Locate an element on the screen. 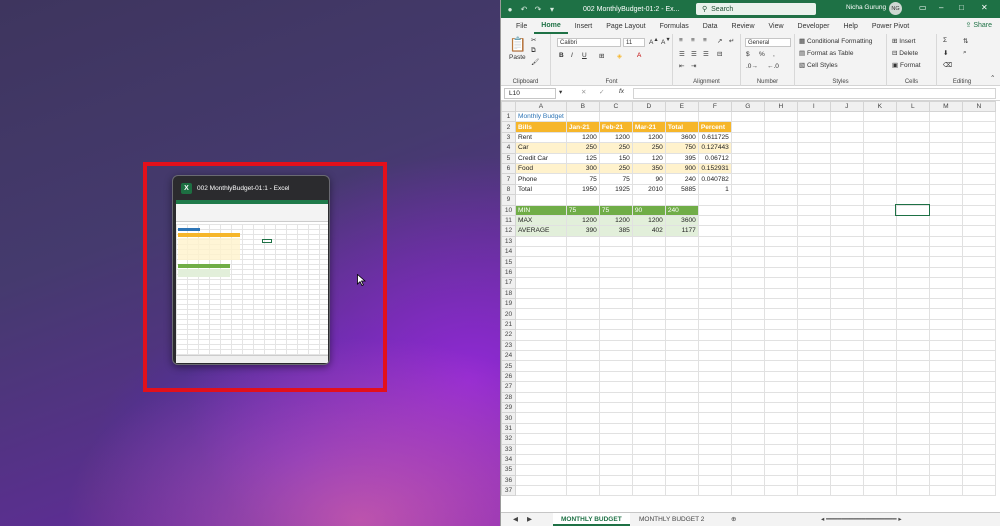 The height and width of the screenshot is (526, 1000). cell: 240 is located at coordinates (681, 179).